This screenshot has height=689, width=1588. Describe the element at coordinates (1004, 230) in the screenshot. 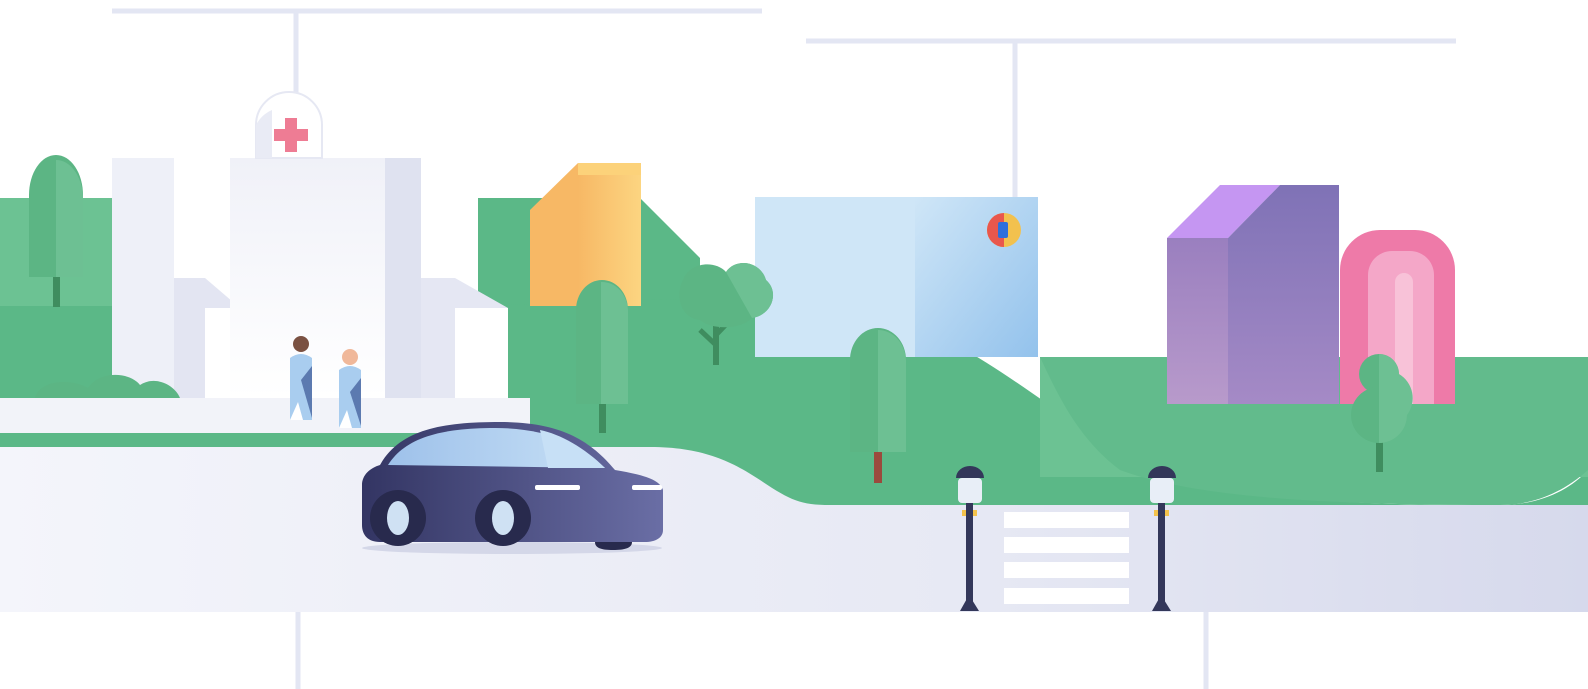

I see `logo-badge-icon` at that location.